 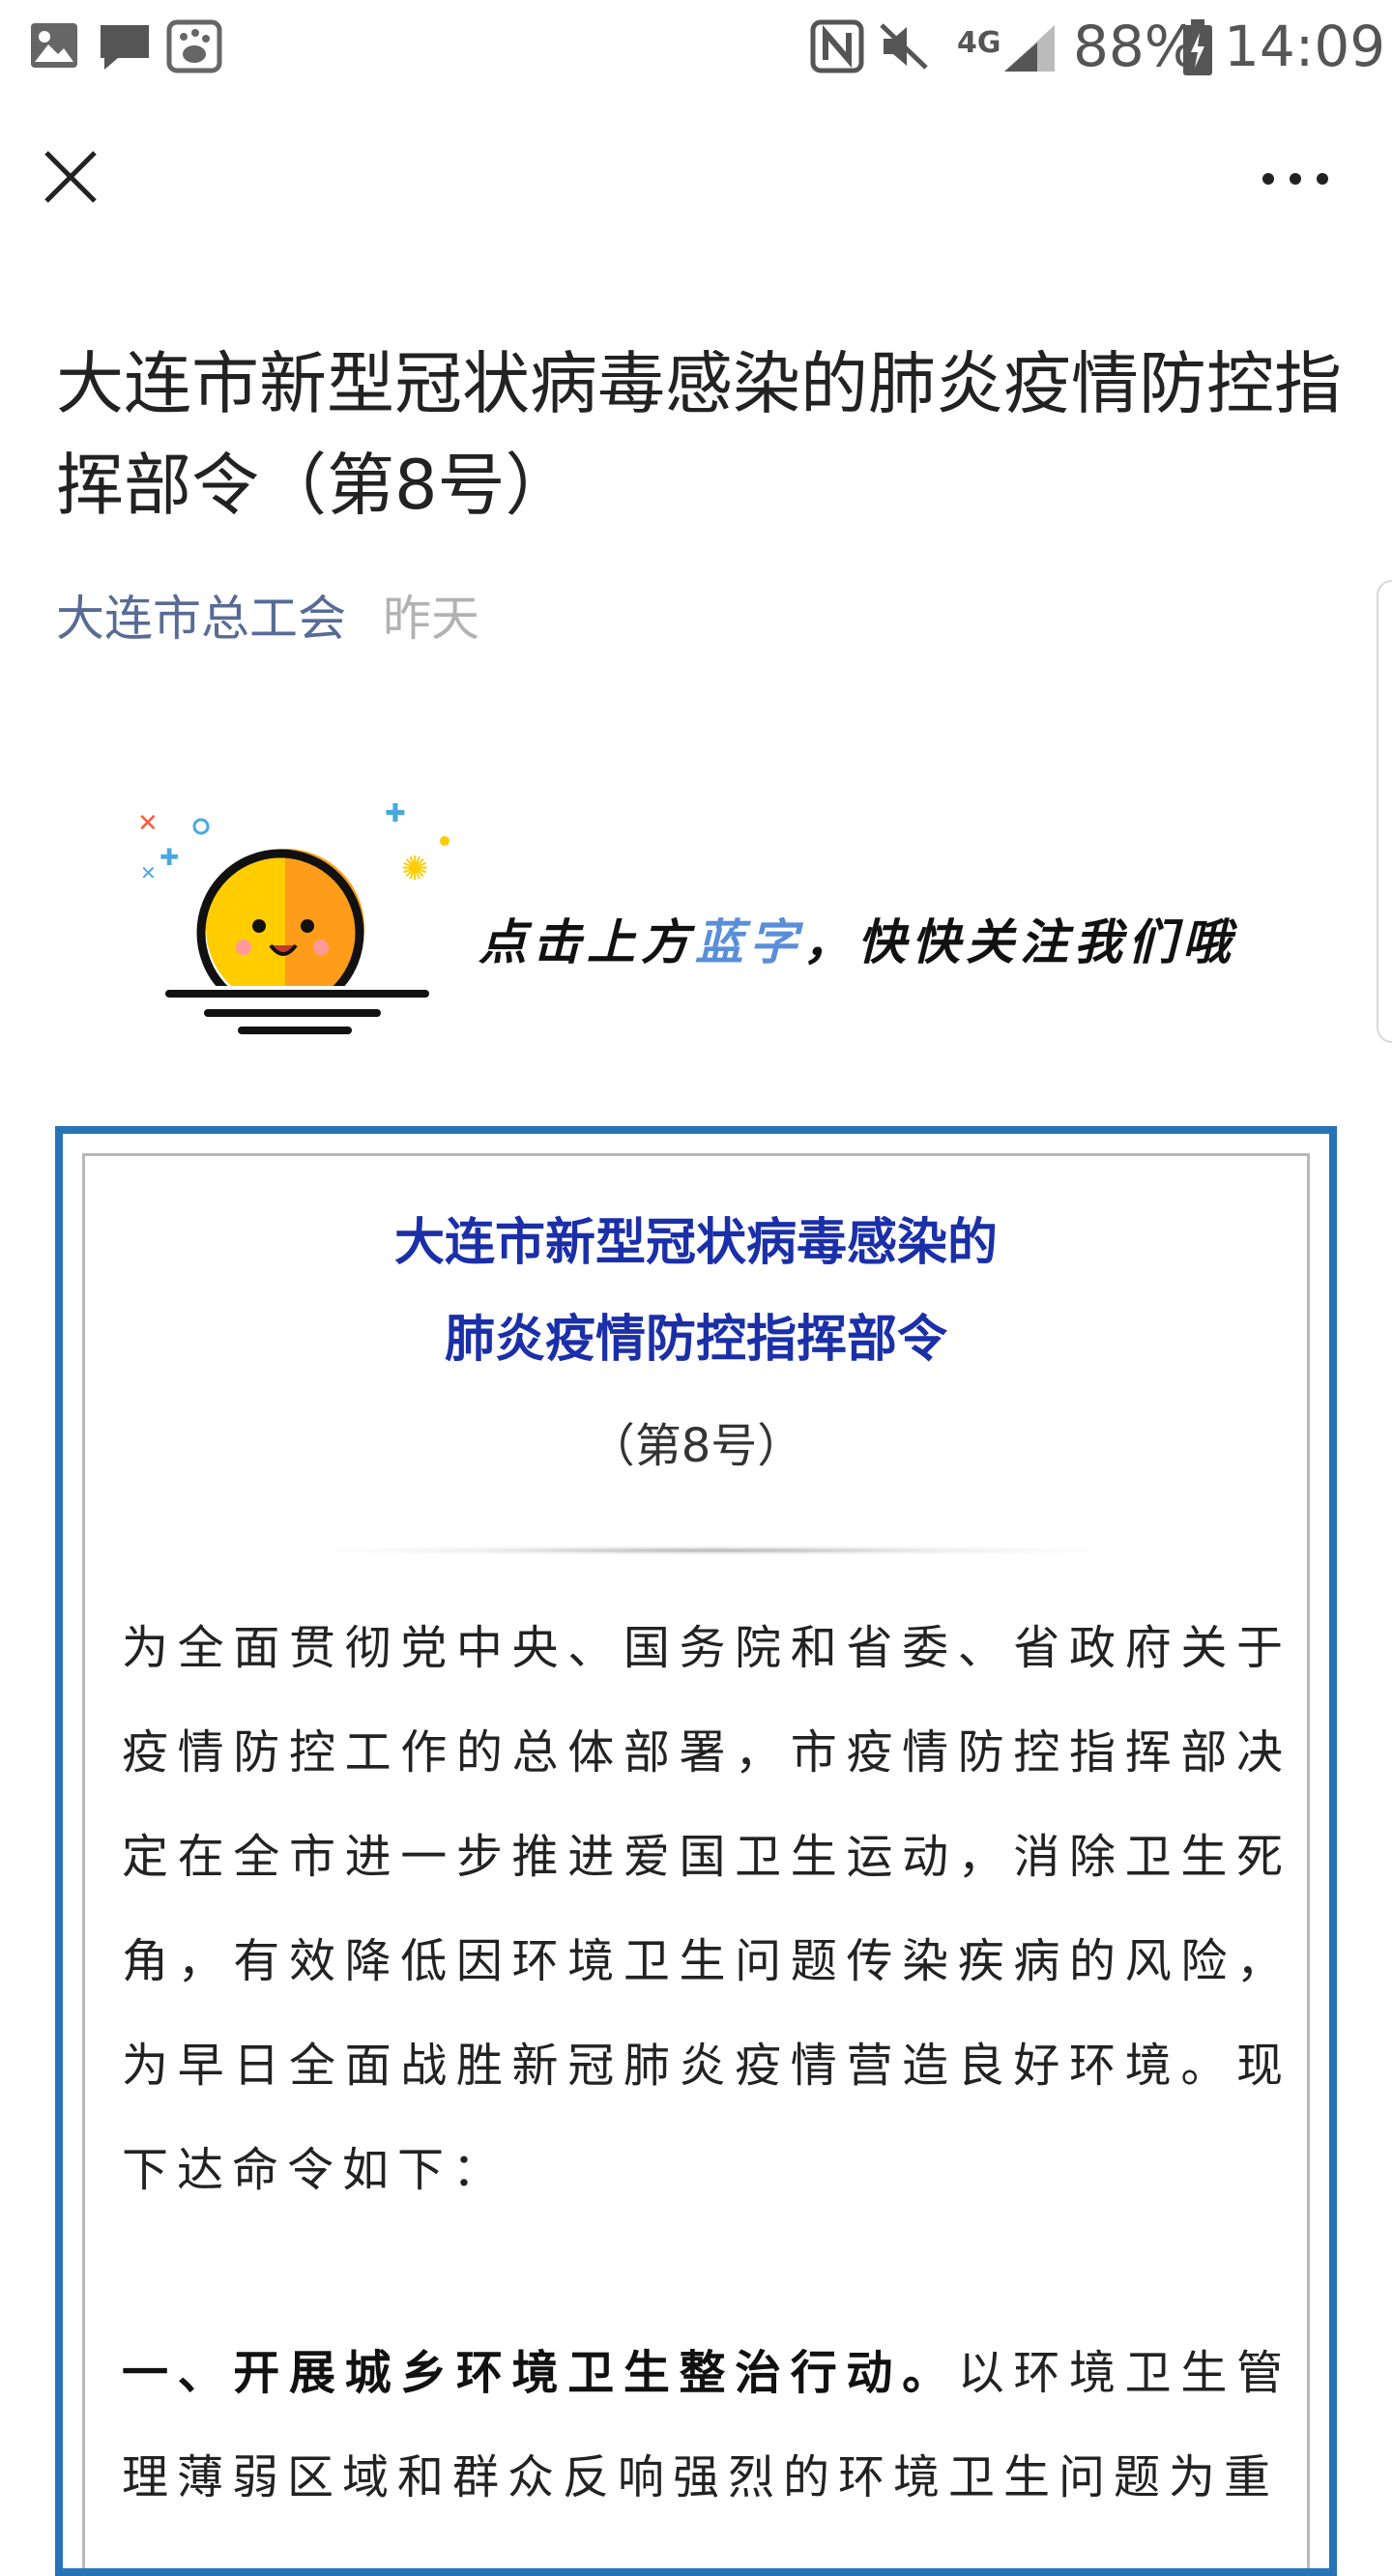 What do you see at coordinates (699, 434) in the screenshot?
I see `article-title: 大连市新型冠状病毒感染的肺炎疫情防控指挥部令（第8号）` at bounding box center [699, 434].